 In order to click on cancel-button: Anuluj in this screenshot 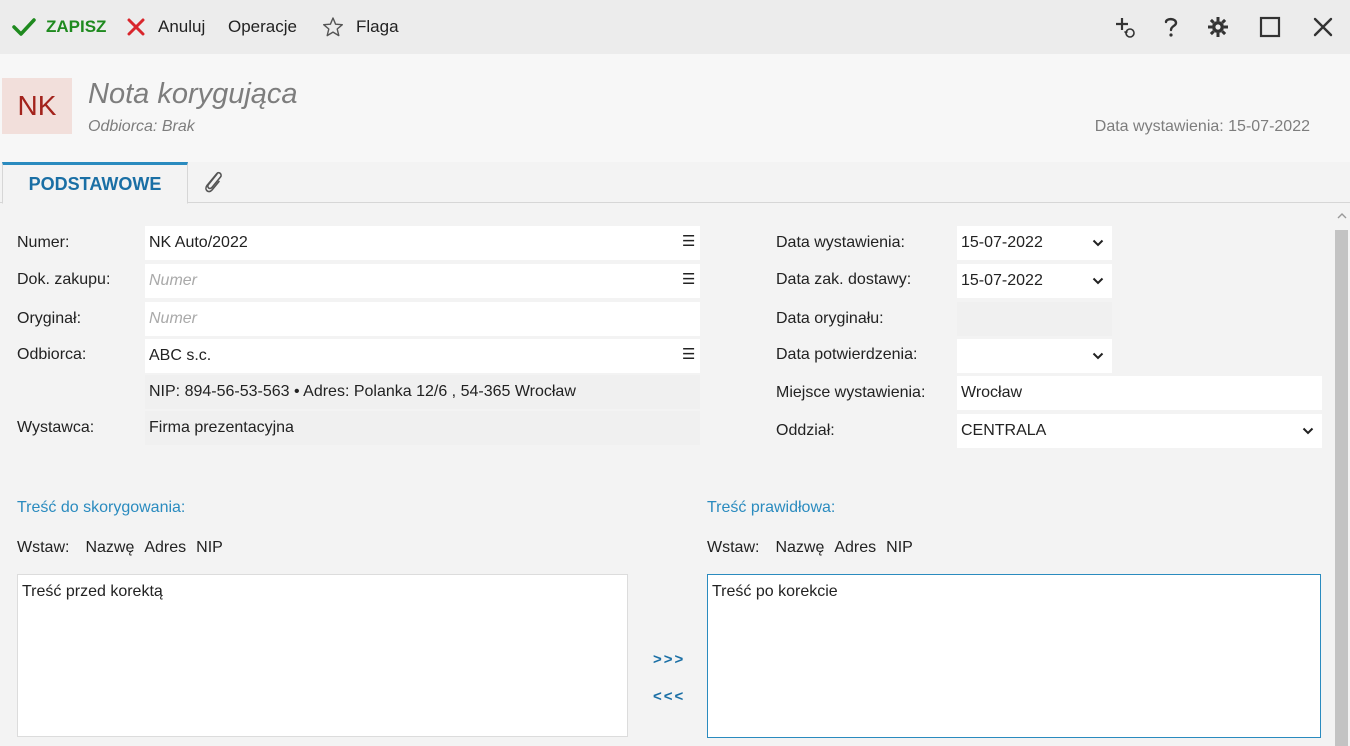, I will do `click(165, 27)`.